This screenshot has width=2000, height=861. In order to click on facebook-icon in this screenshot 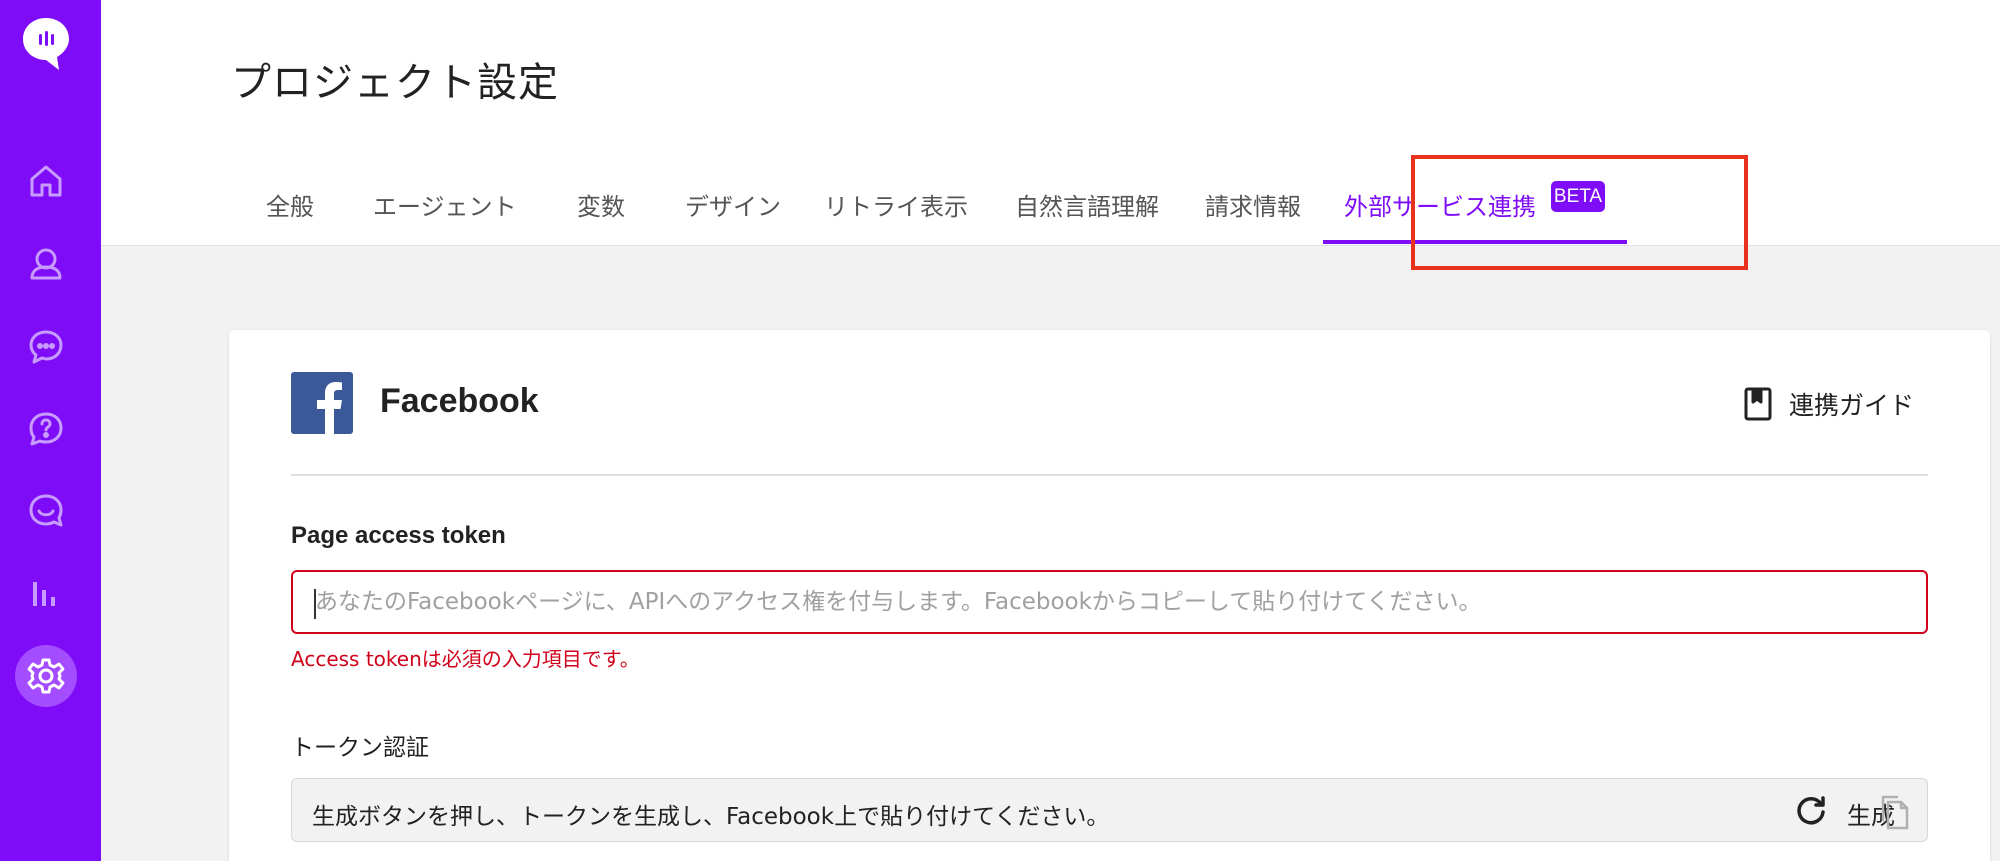, I will do `click(322, 403)`.